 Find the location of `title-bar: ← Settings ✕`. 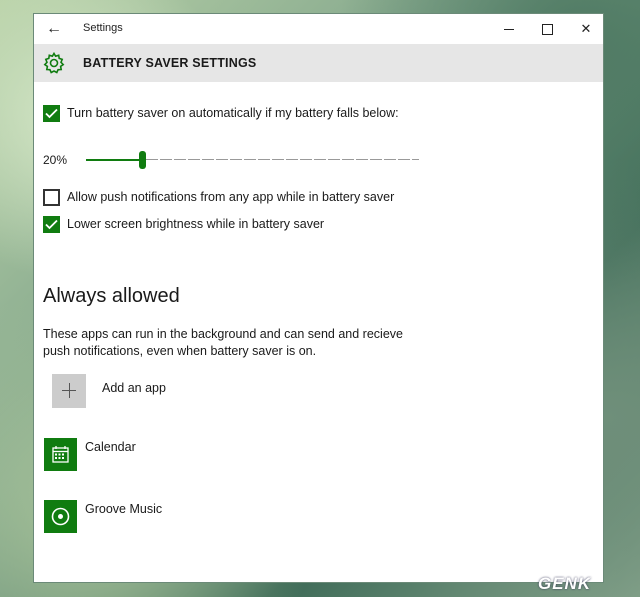

title-bar: ← Settings ✕ is located at coordinates (318, 29).